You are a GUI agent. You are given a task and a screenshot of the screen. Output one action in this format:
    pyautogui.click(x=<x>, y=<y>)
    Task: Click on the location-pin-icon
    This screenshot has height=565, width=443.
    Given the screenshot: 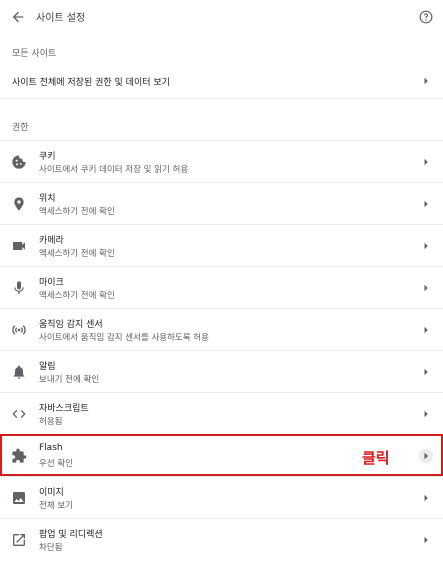 What is the action you would take?
    pyautogui.click(x=19, y=204)
    